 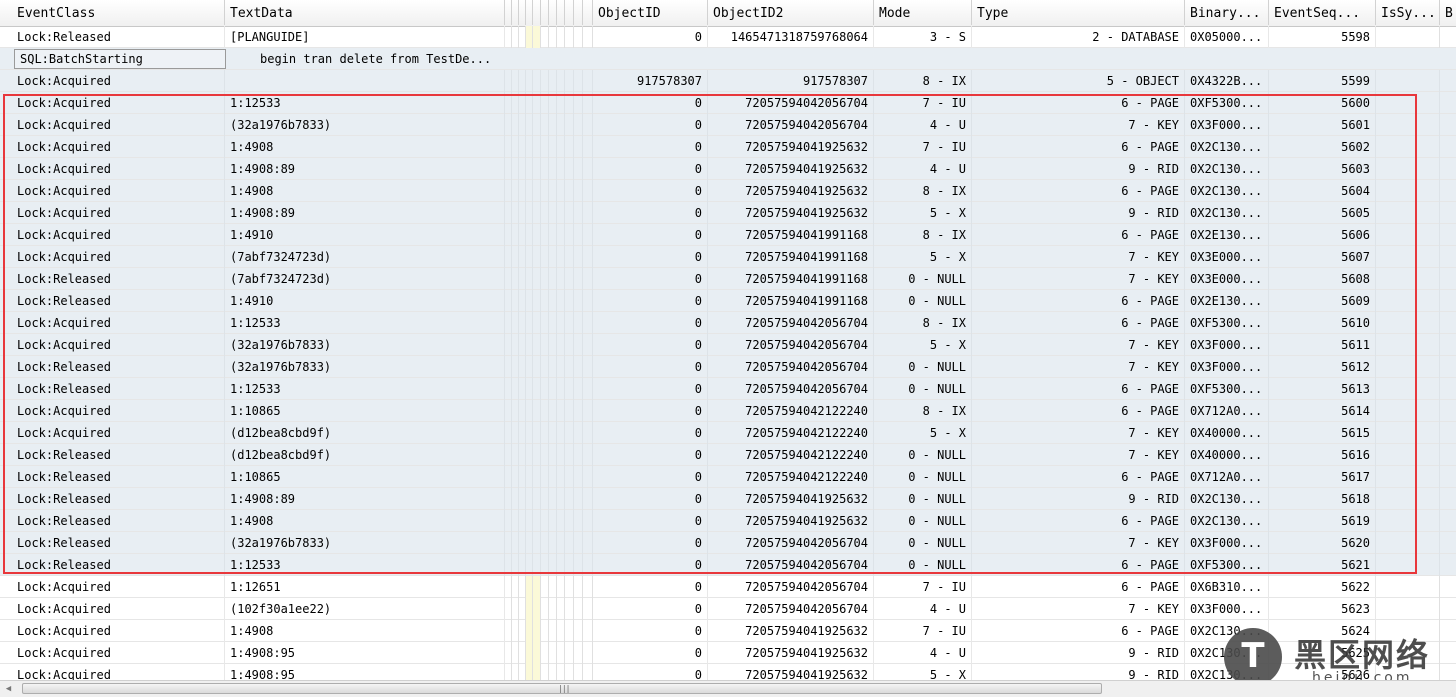 I want to click on scroll-left-arrow-icon: ◀, so click(x=8, y=689).